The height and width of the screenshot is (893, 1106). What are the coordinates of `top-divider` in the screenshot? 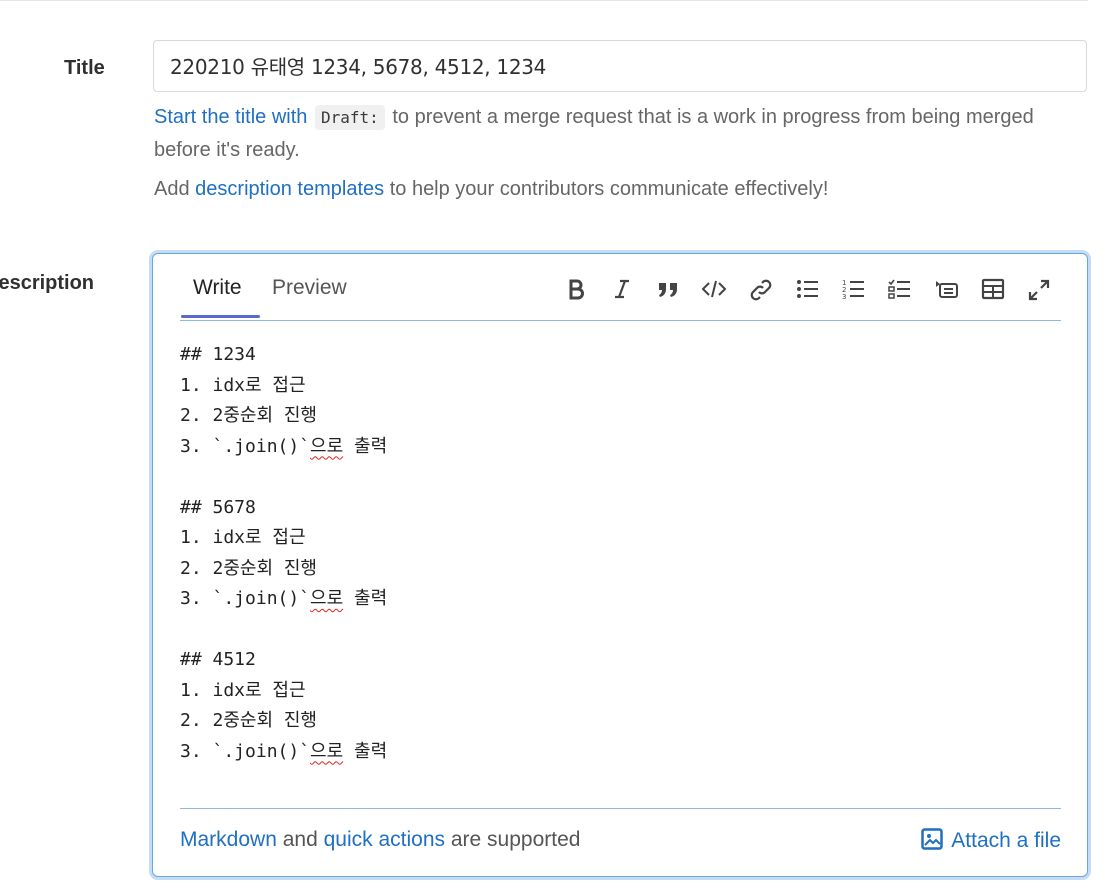 It's located at (544, 0).